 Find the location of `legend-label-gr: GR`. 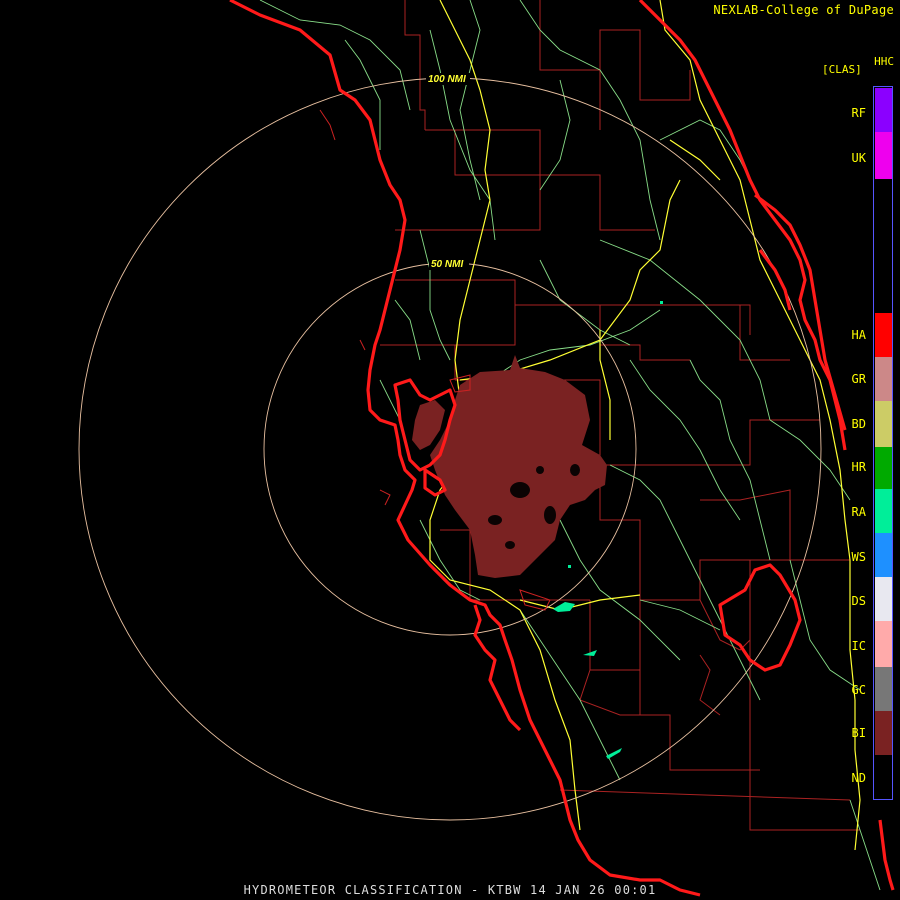

legend-label-gr: GR is located at coordinates (858, 379).